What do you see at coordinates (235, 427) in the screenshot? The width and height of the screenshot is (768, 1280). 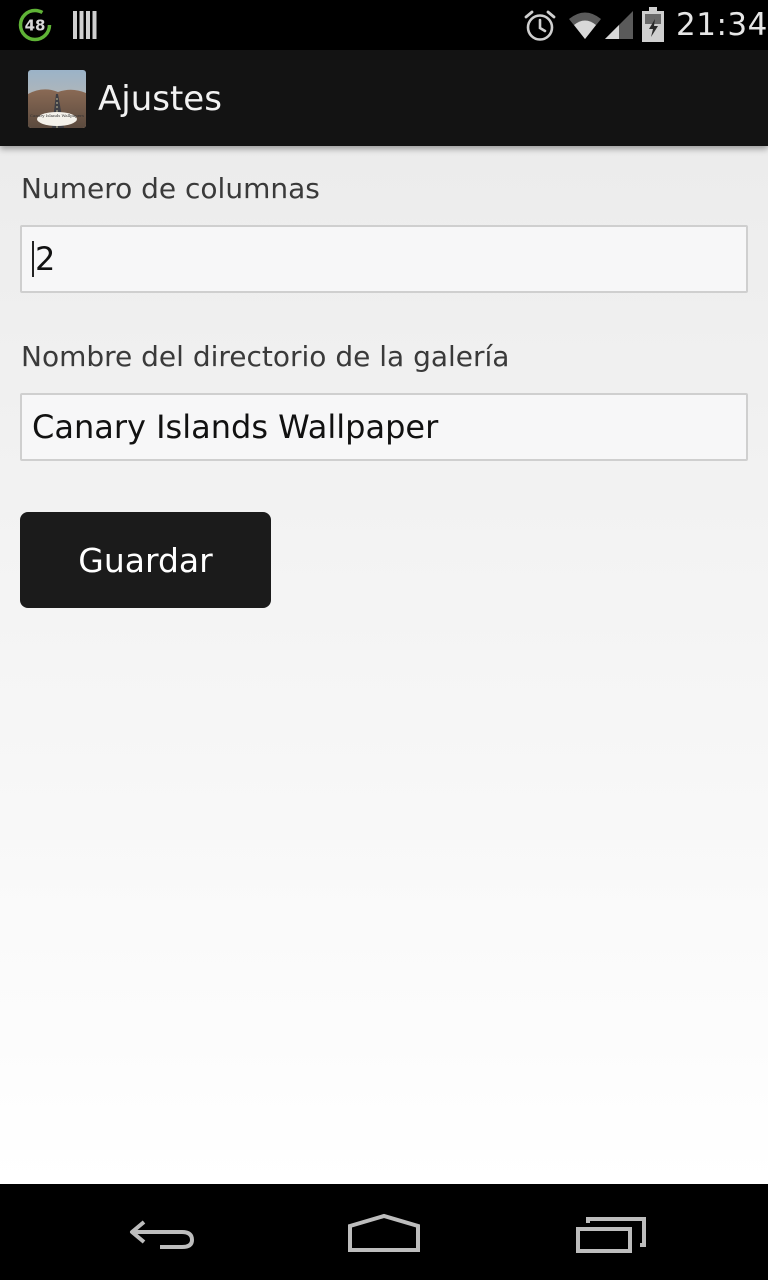 I see `gallery-dir-input-value: Canary Islands Wallpaper` at bounding box center [235, 427].